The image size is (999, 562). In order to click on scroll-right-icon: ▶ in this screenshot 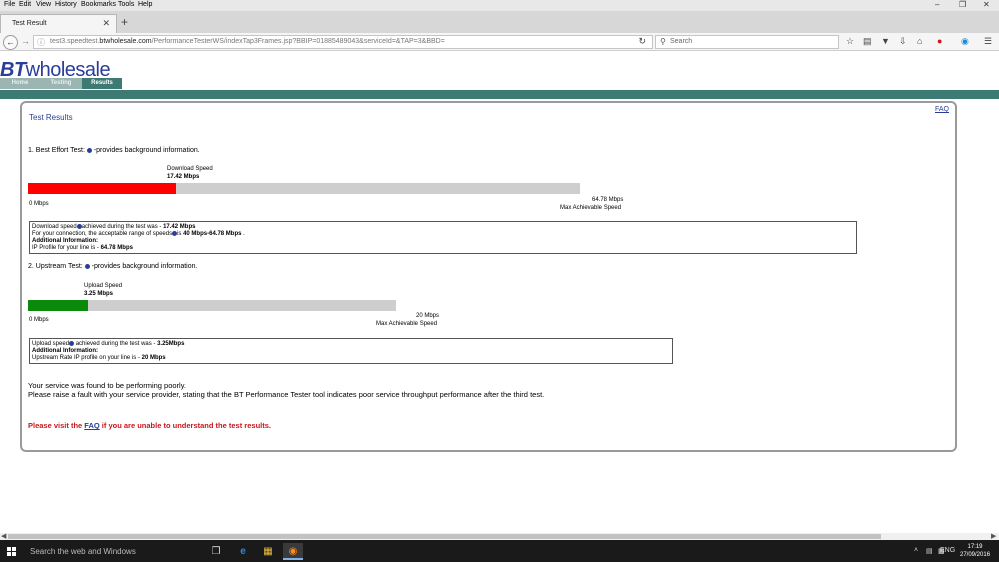, I will do `click(993, 536)`.